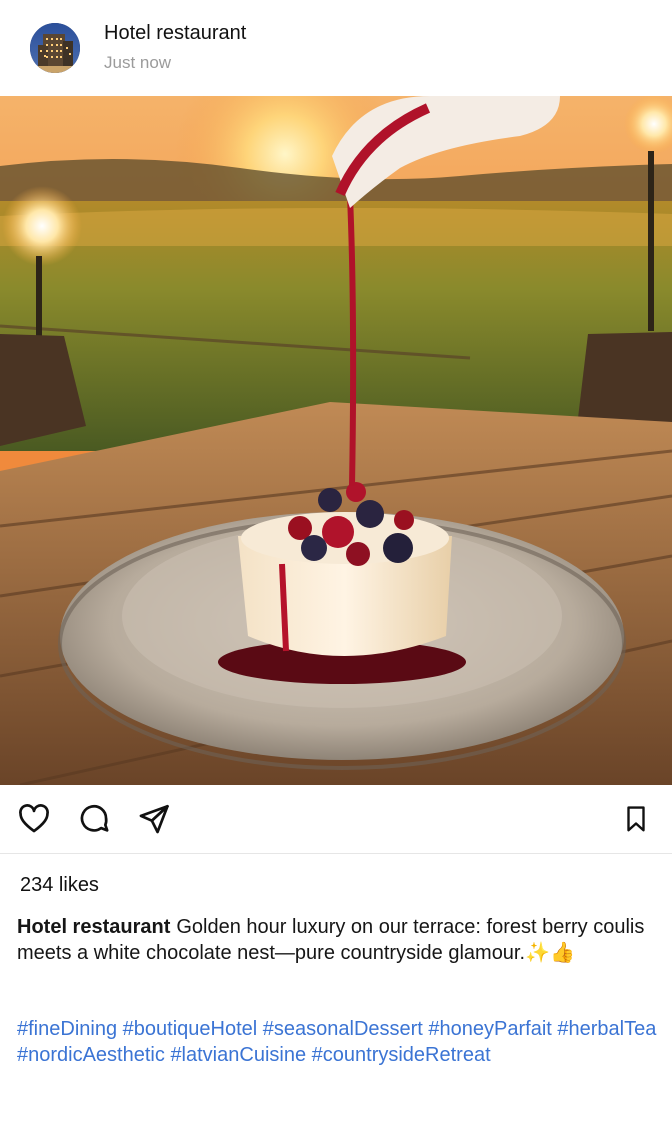 The image size is (672, 1128). Describe the element at coordinates (94, 819) in the screenshot. I see `comment-bubble-icon` at that location.